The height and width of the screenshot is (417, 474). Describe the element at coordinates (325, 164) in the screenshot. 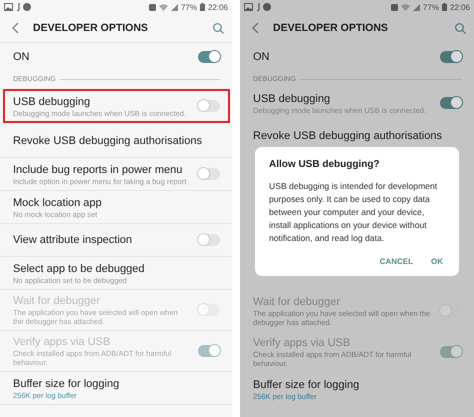

I see `dialog-title: Allow USB debugging?` at that location.